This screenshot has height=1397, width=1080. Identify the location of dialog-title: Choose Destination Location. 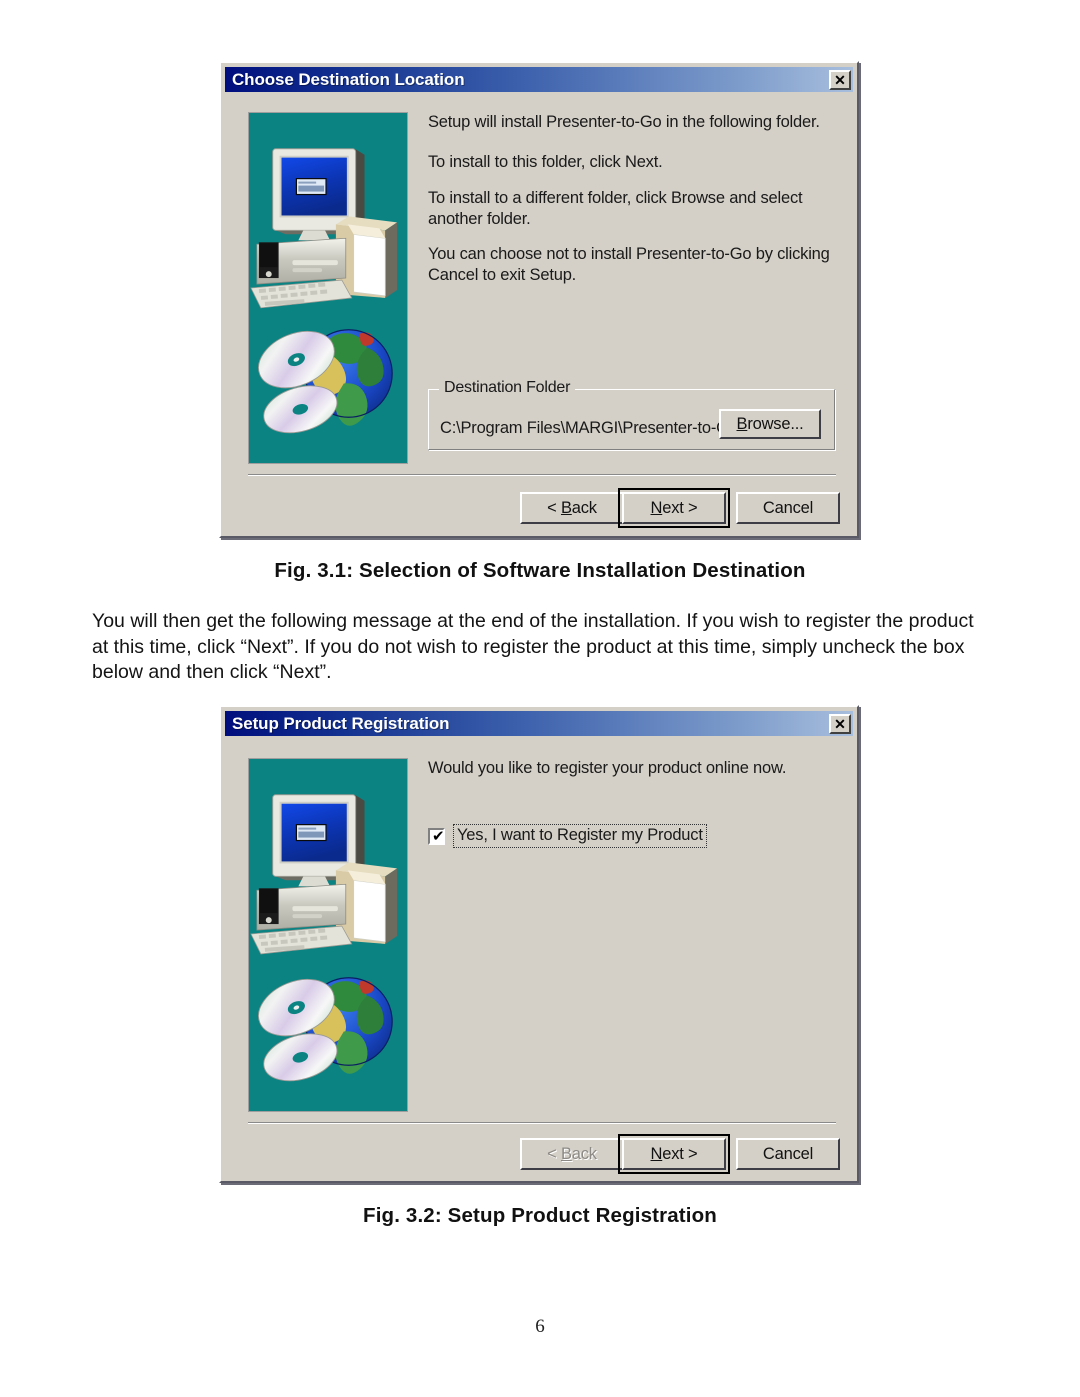
(348, 79).